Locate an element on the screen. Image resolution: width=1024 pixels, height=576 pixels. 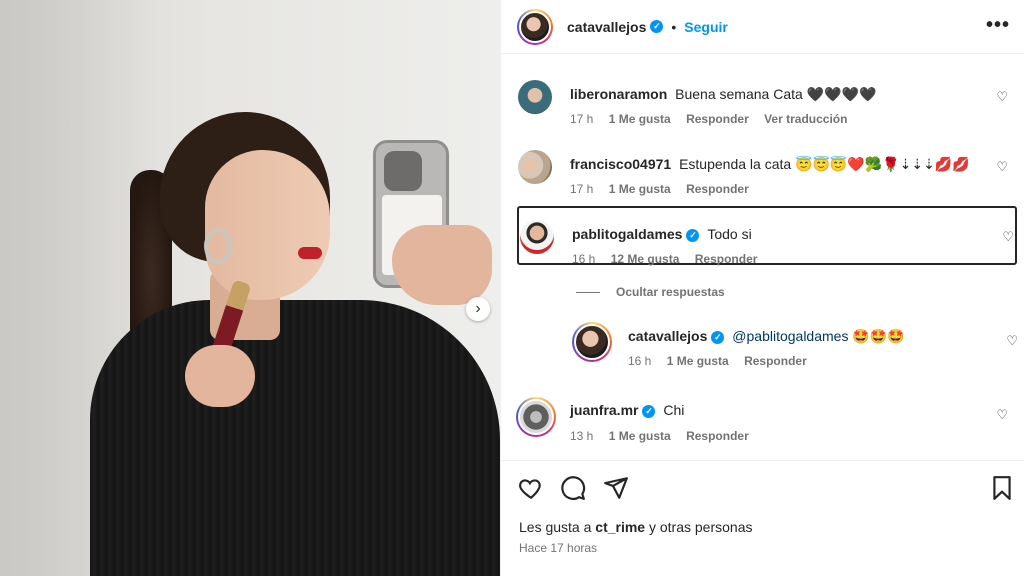
chevron-right-icon: › is located at coordinates (478, 308).